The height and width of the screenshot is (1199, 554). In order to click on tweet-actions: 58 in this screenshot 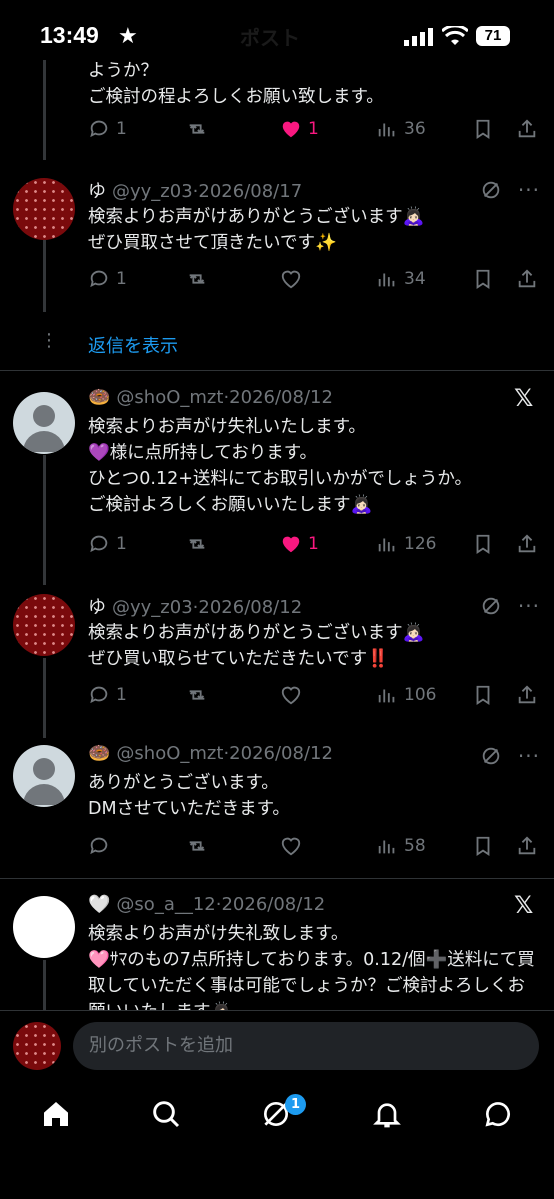, I will do `click(313, 849)`.